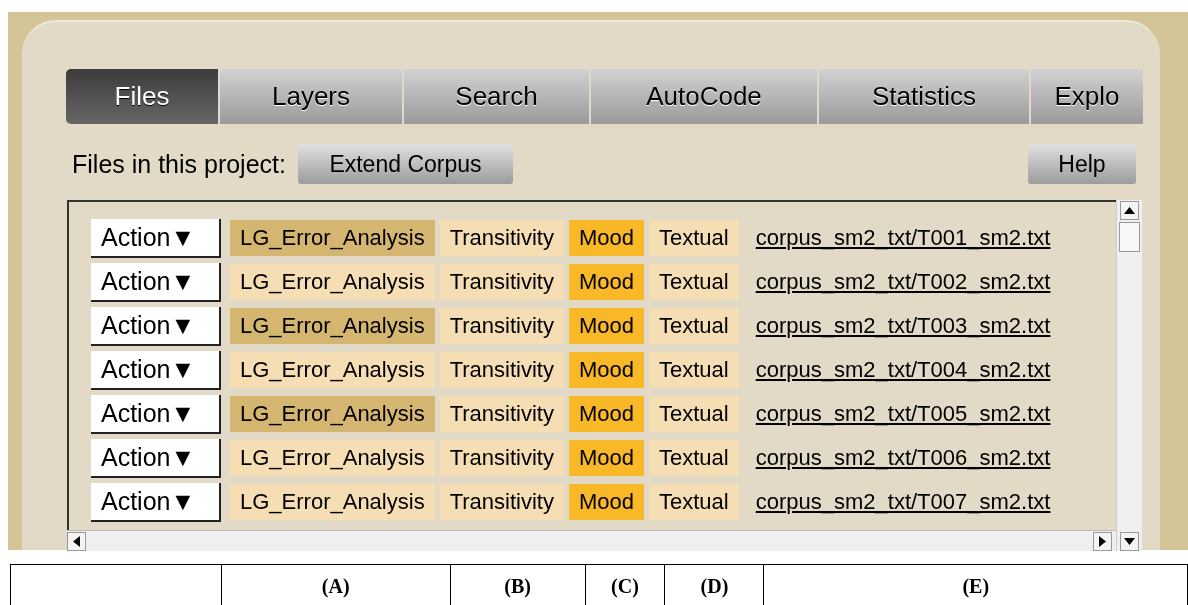 This screenshot has width=1188, height=605. I want to click on column-label: (C), so click(625, 586).